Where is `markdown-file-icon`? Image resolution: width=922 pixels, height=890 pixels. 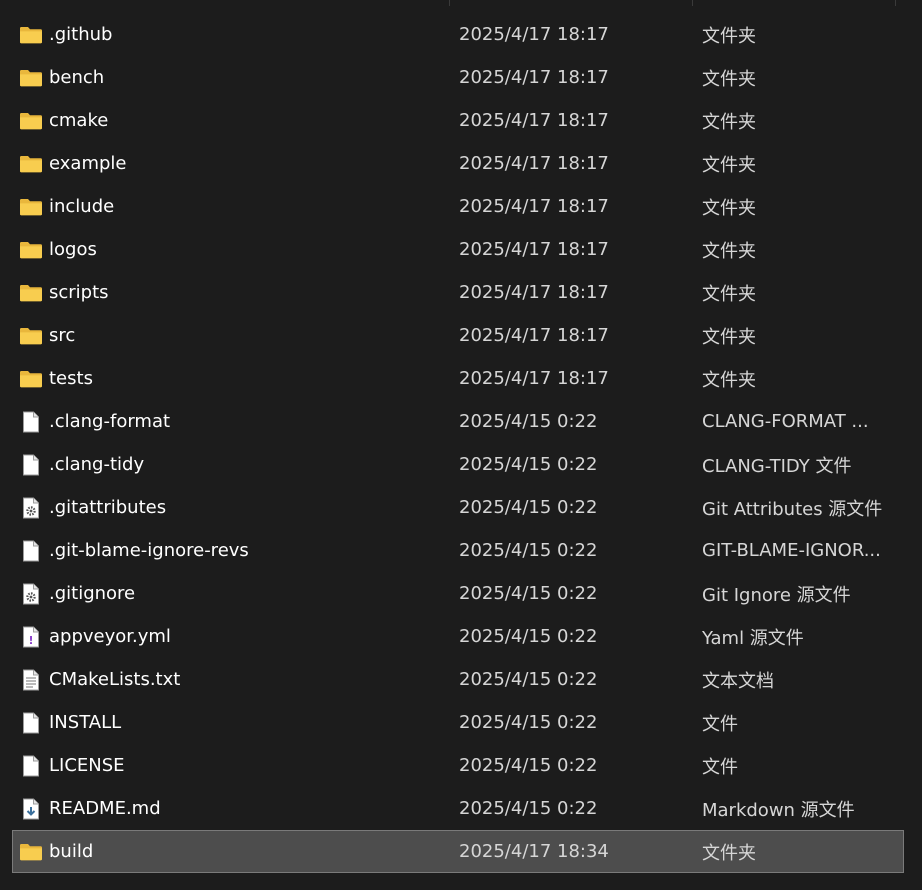 markdown-file-icon is located at coordinates (31, 809).